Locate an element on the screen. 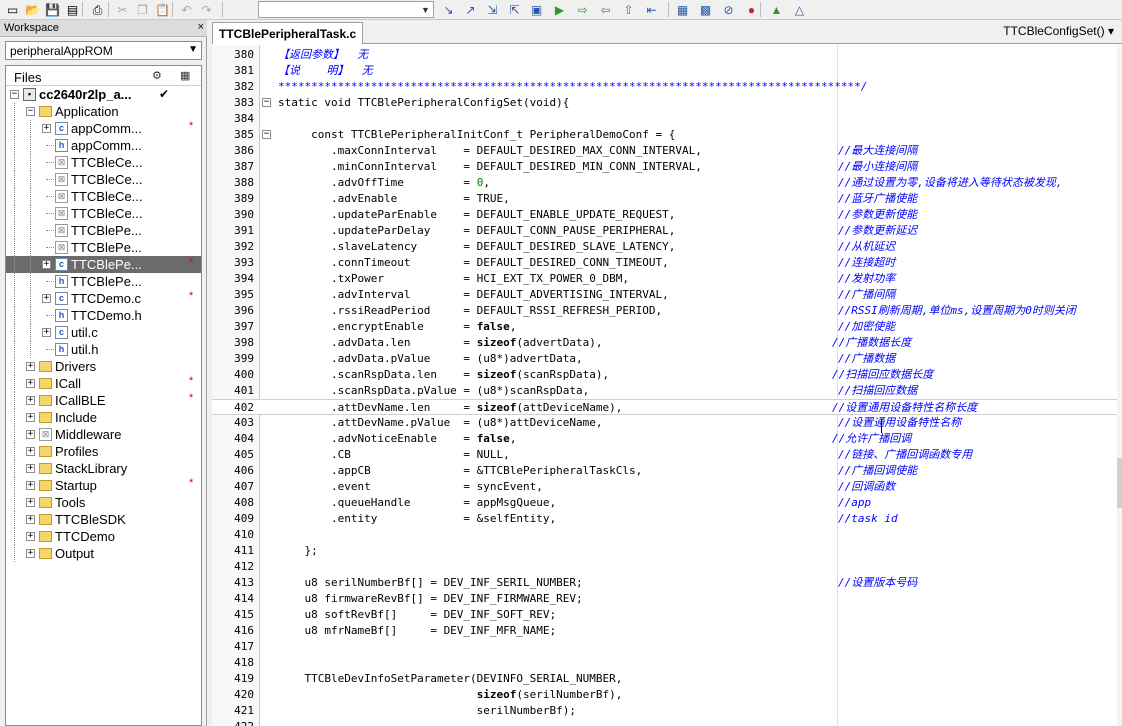  tree-item: + TTCBleSDK is located at coordinates (103, 519).